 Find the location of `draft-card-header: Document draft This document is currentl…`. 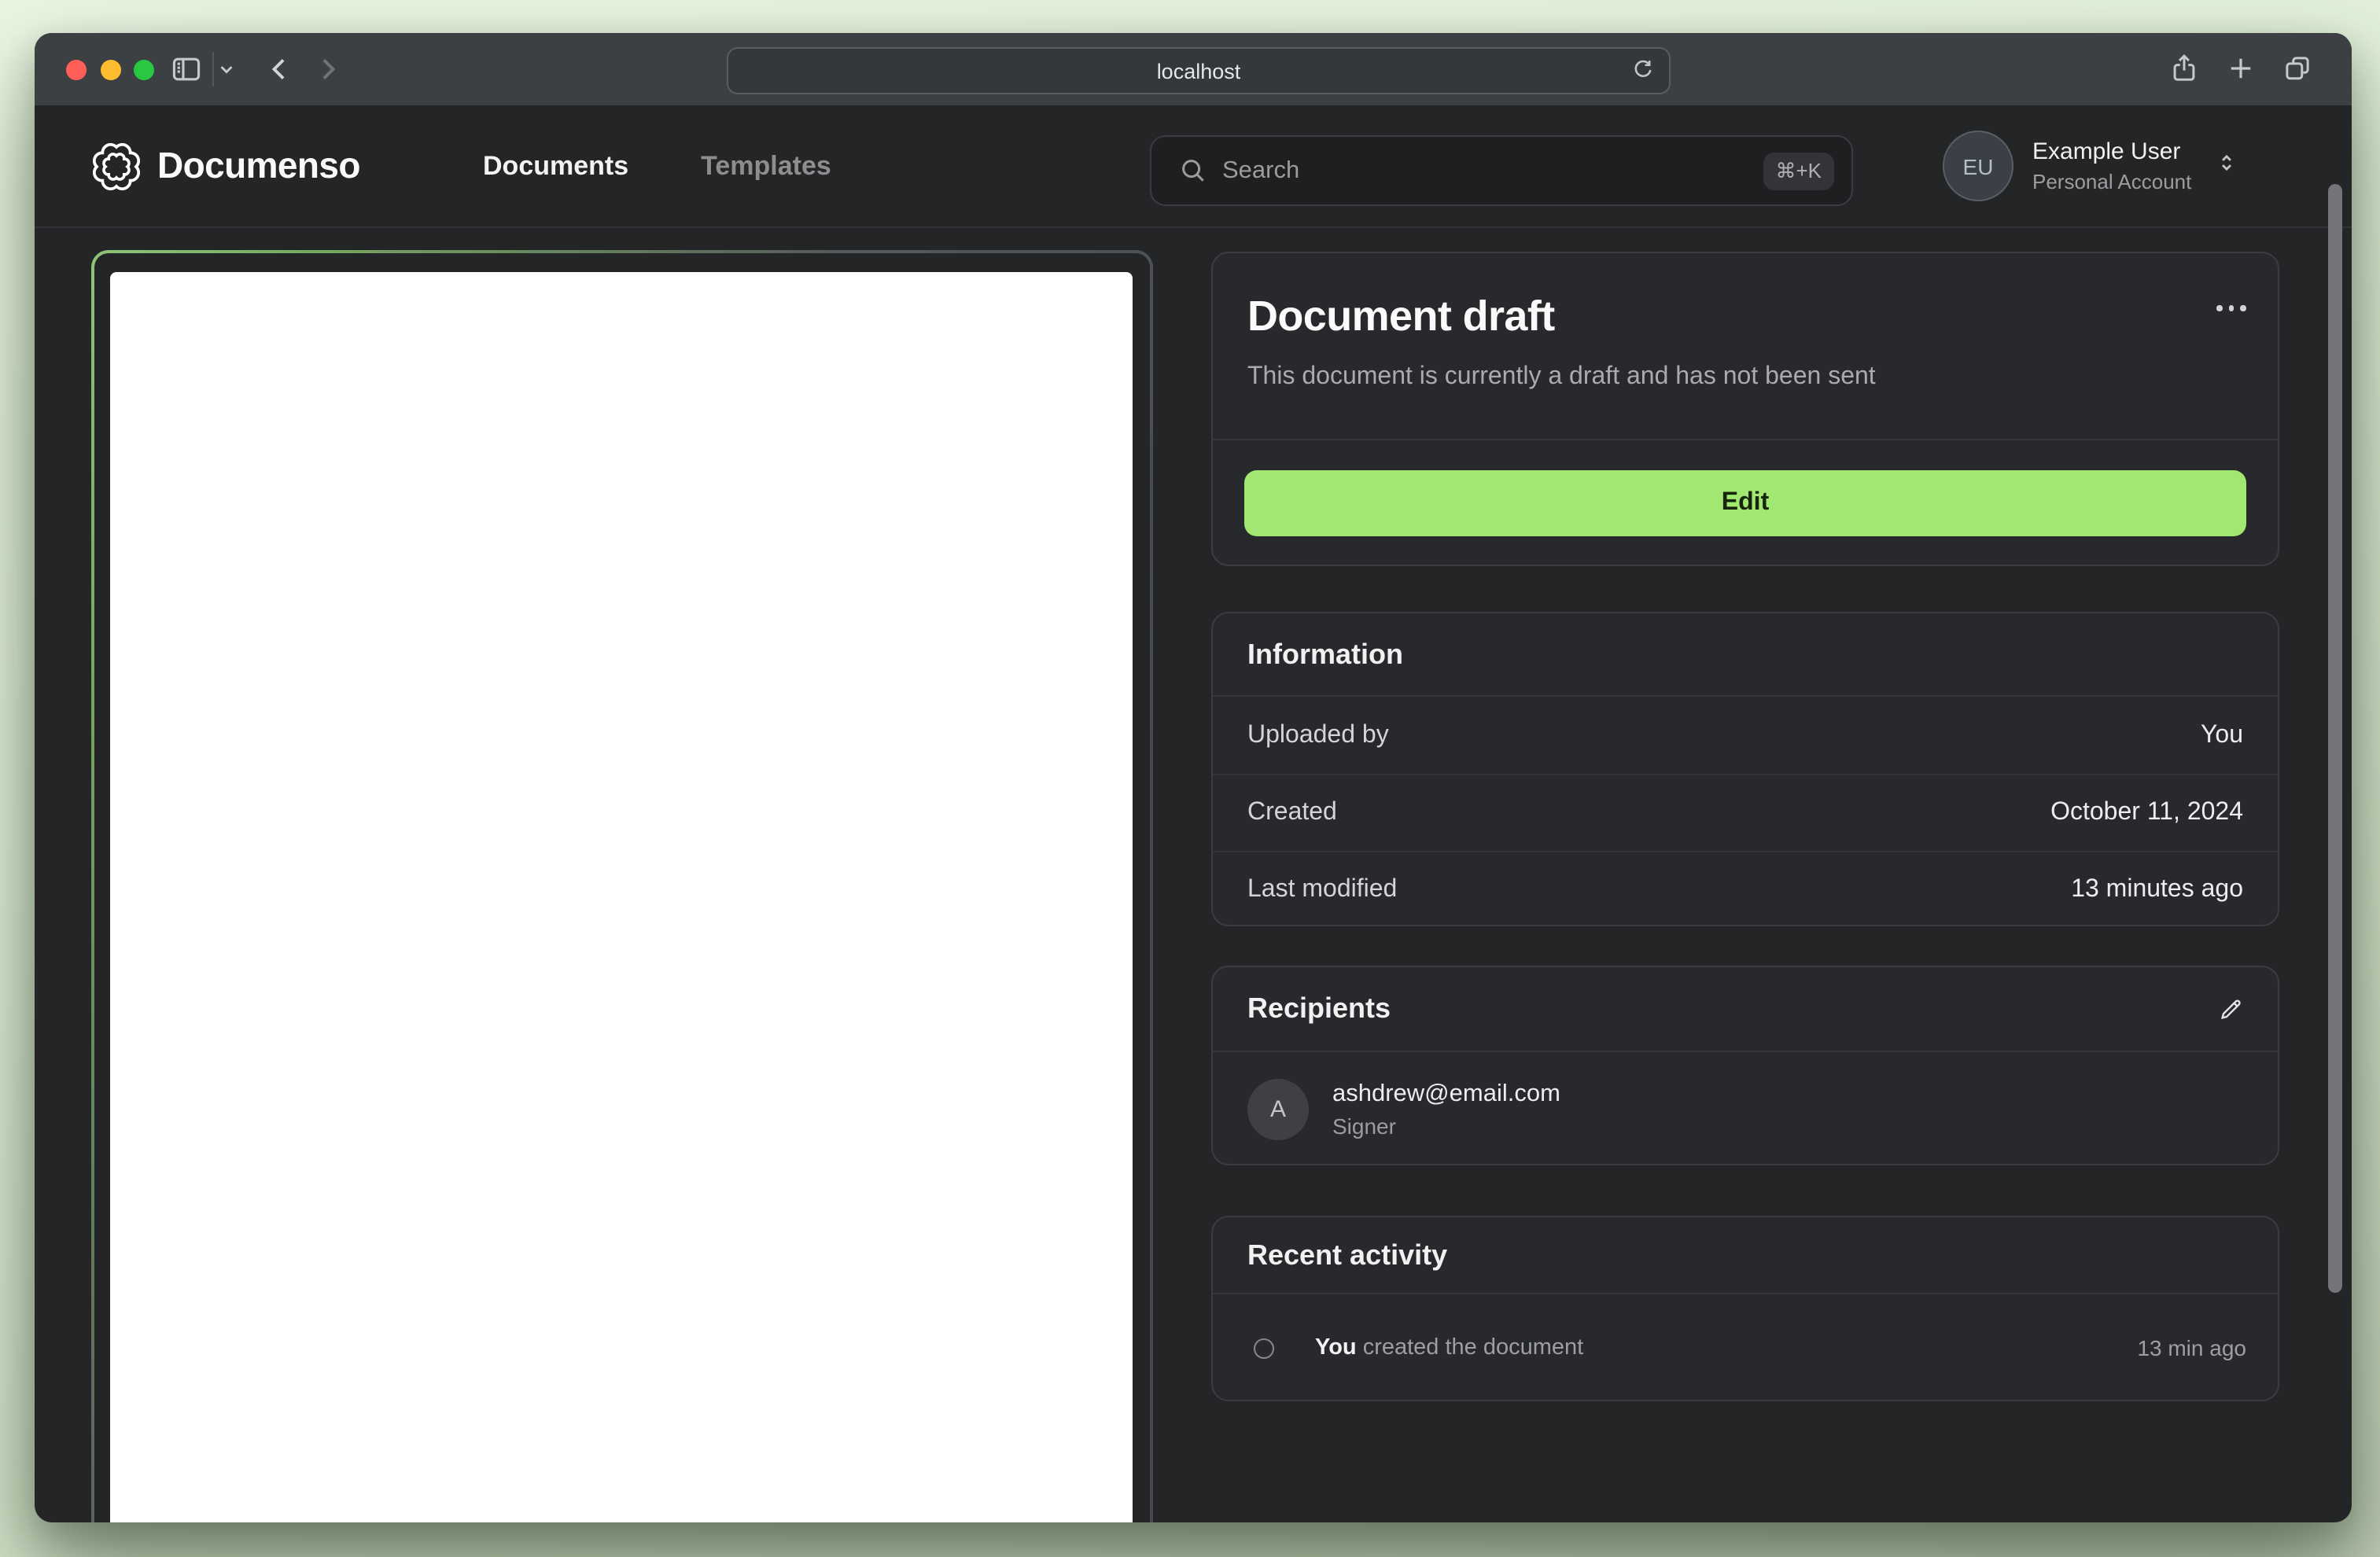

draft-card-header: Document draft This document is currentl… is located at coordinates (1745, 322).